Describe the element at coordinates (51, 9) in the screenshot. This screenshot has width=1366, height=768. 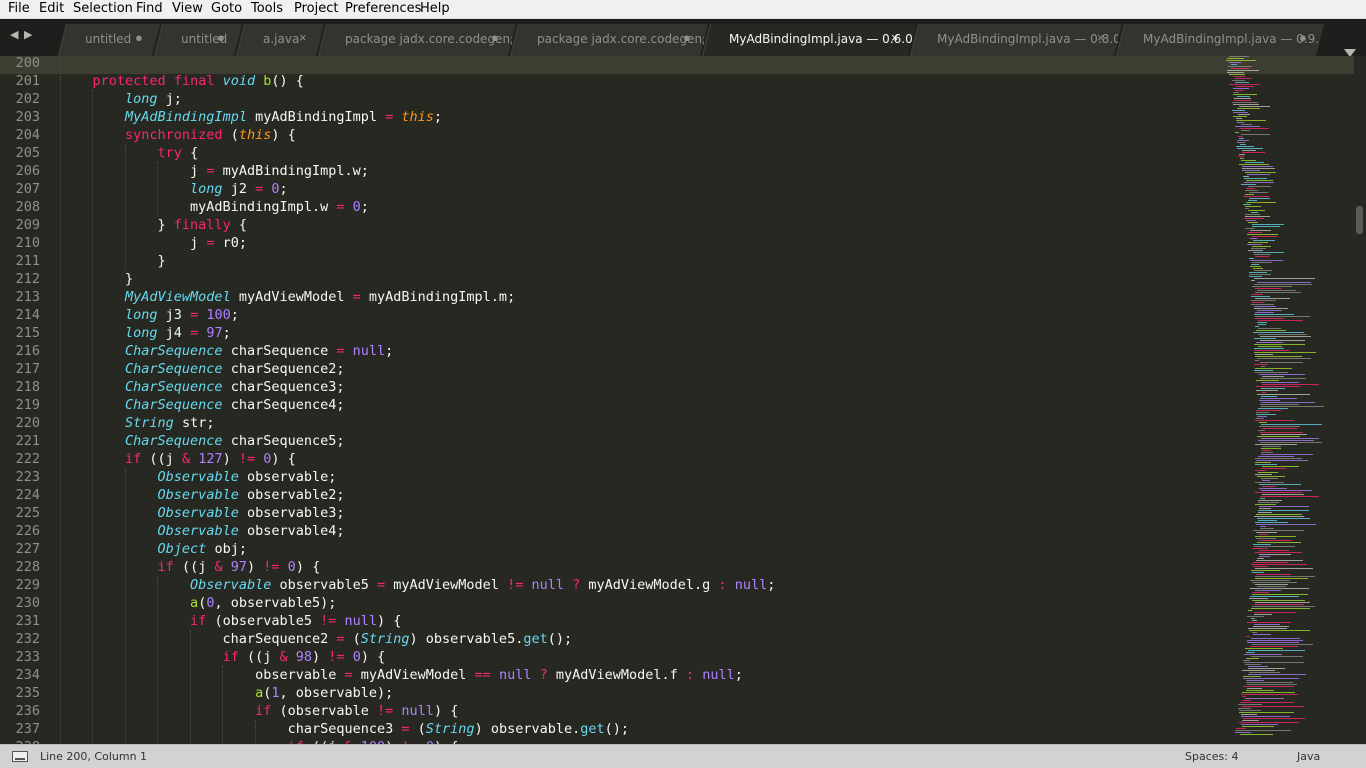
I see `menu-item-edit: Edit` at that location.